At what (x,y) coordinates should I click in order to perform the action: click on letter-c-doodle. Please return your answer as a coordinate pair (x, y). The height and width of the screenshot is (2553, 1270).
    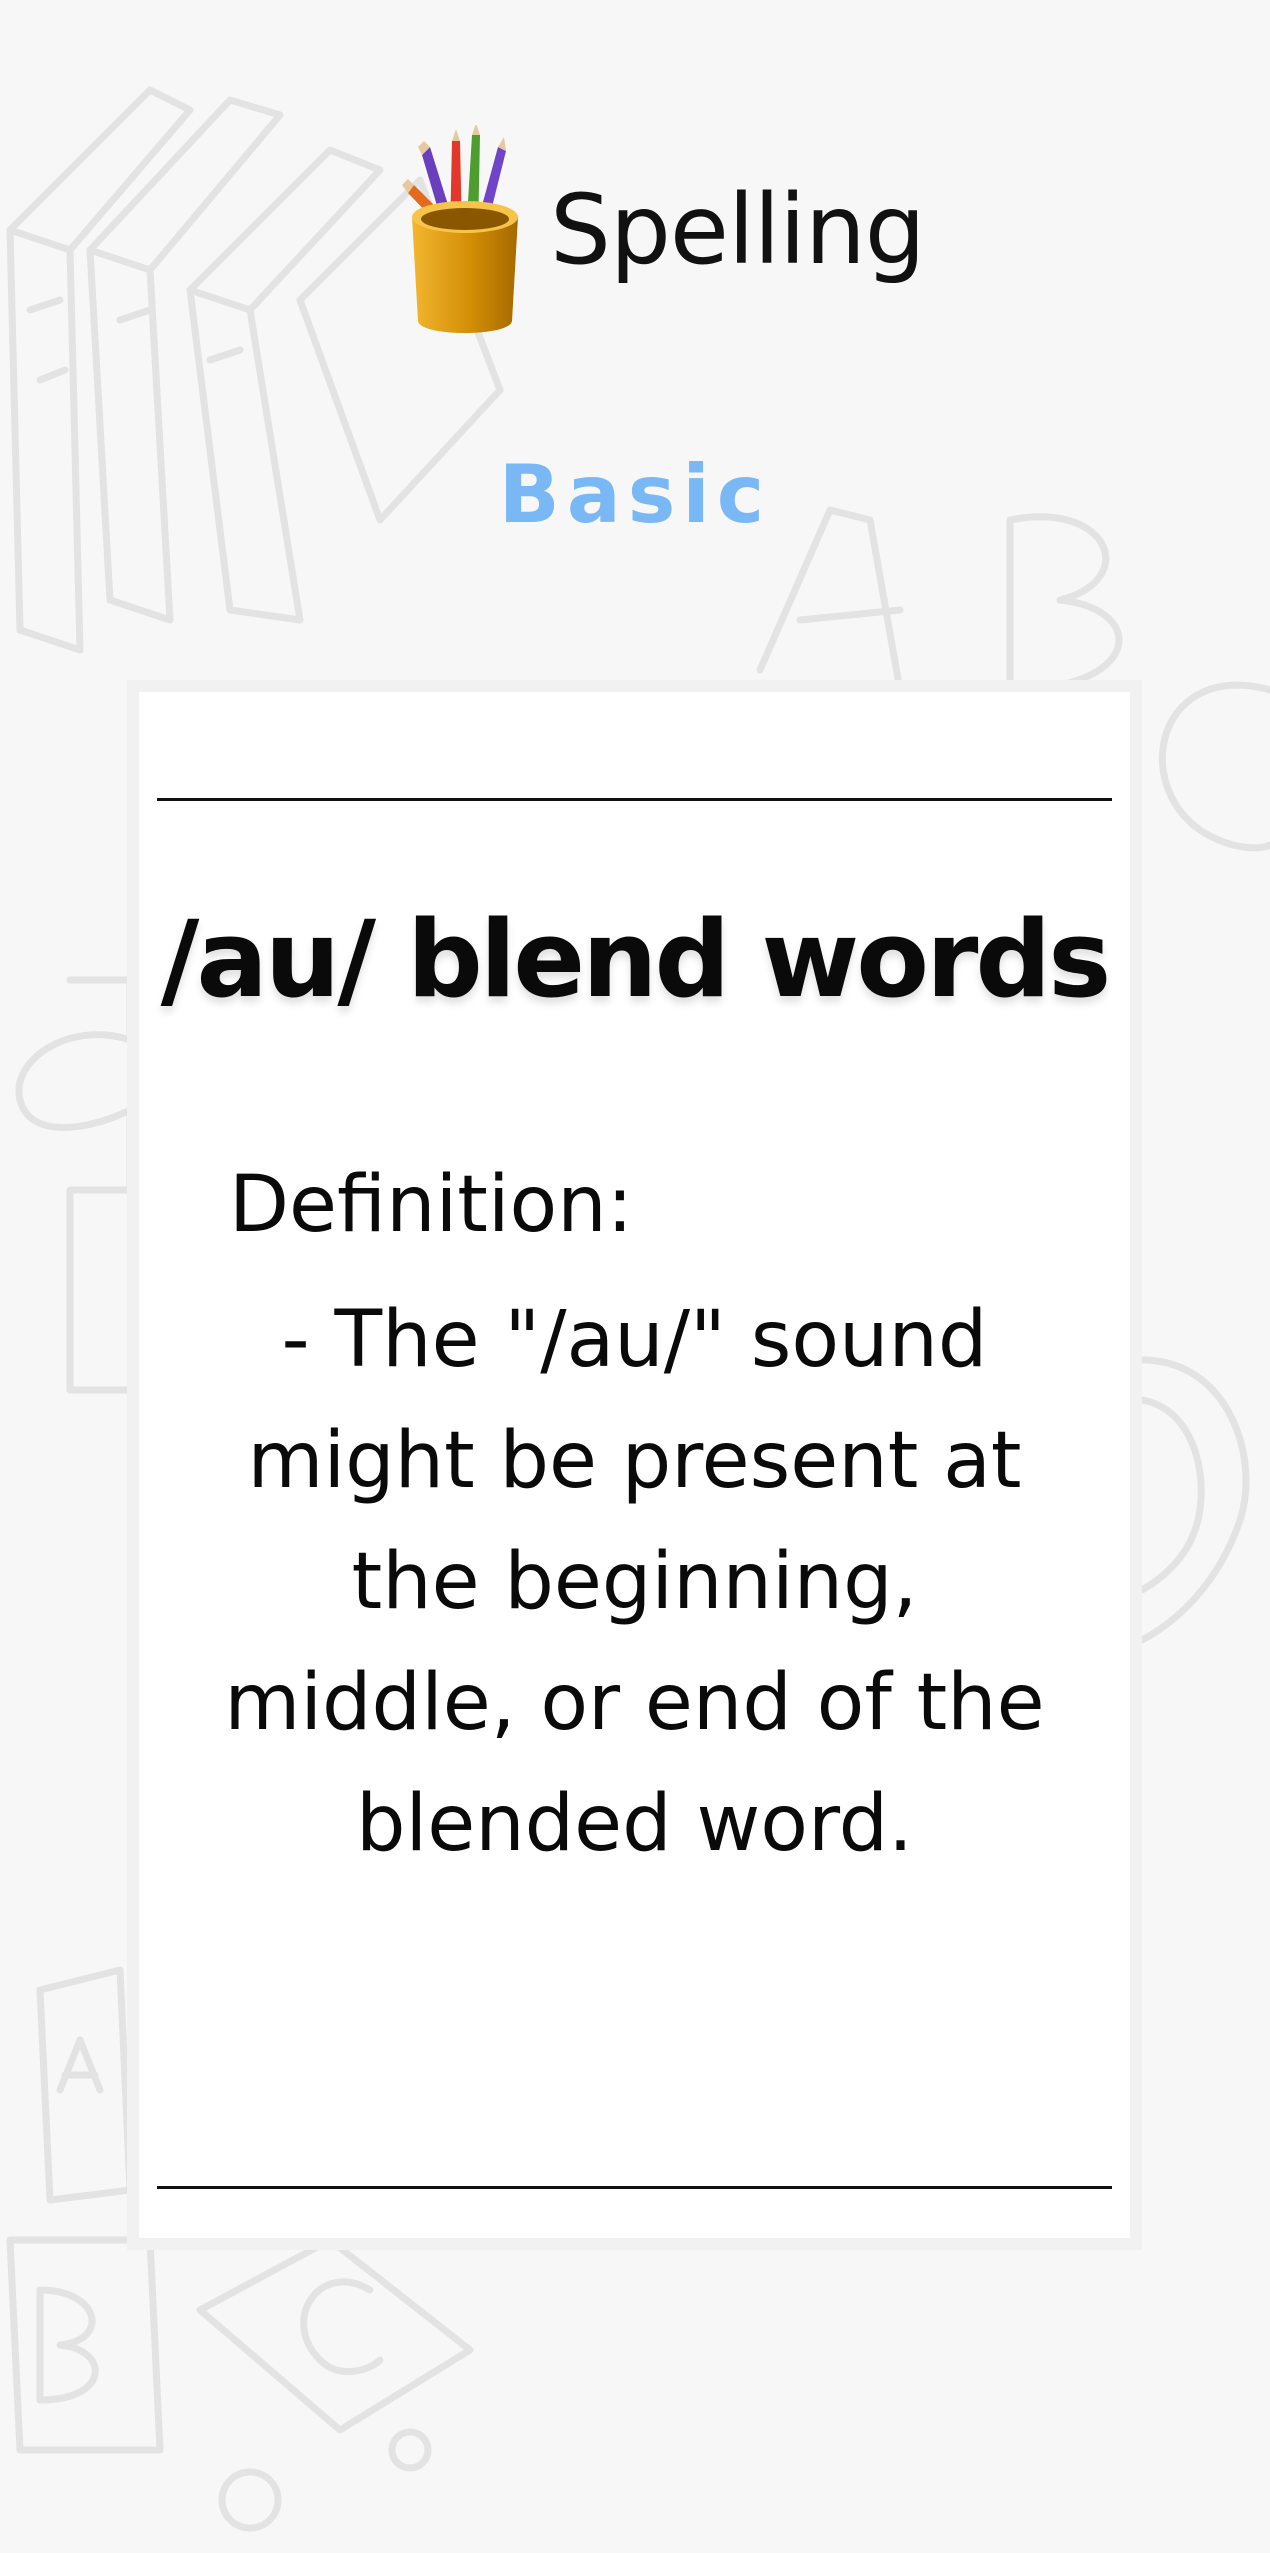
    Looking at the image, I should click on (1214, 766).